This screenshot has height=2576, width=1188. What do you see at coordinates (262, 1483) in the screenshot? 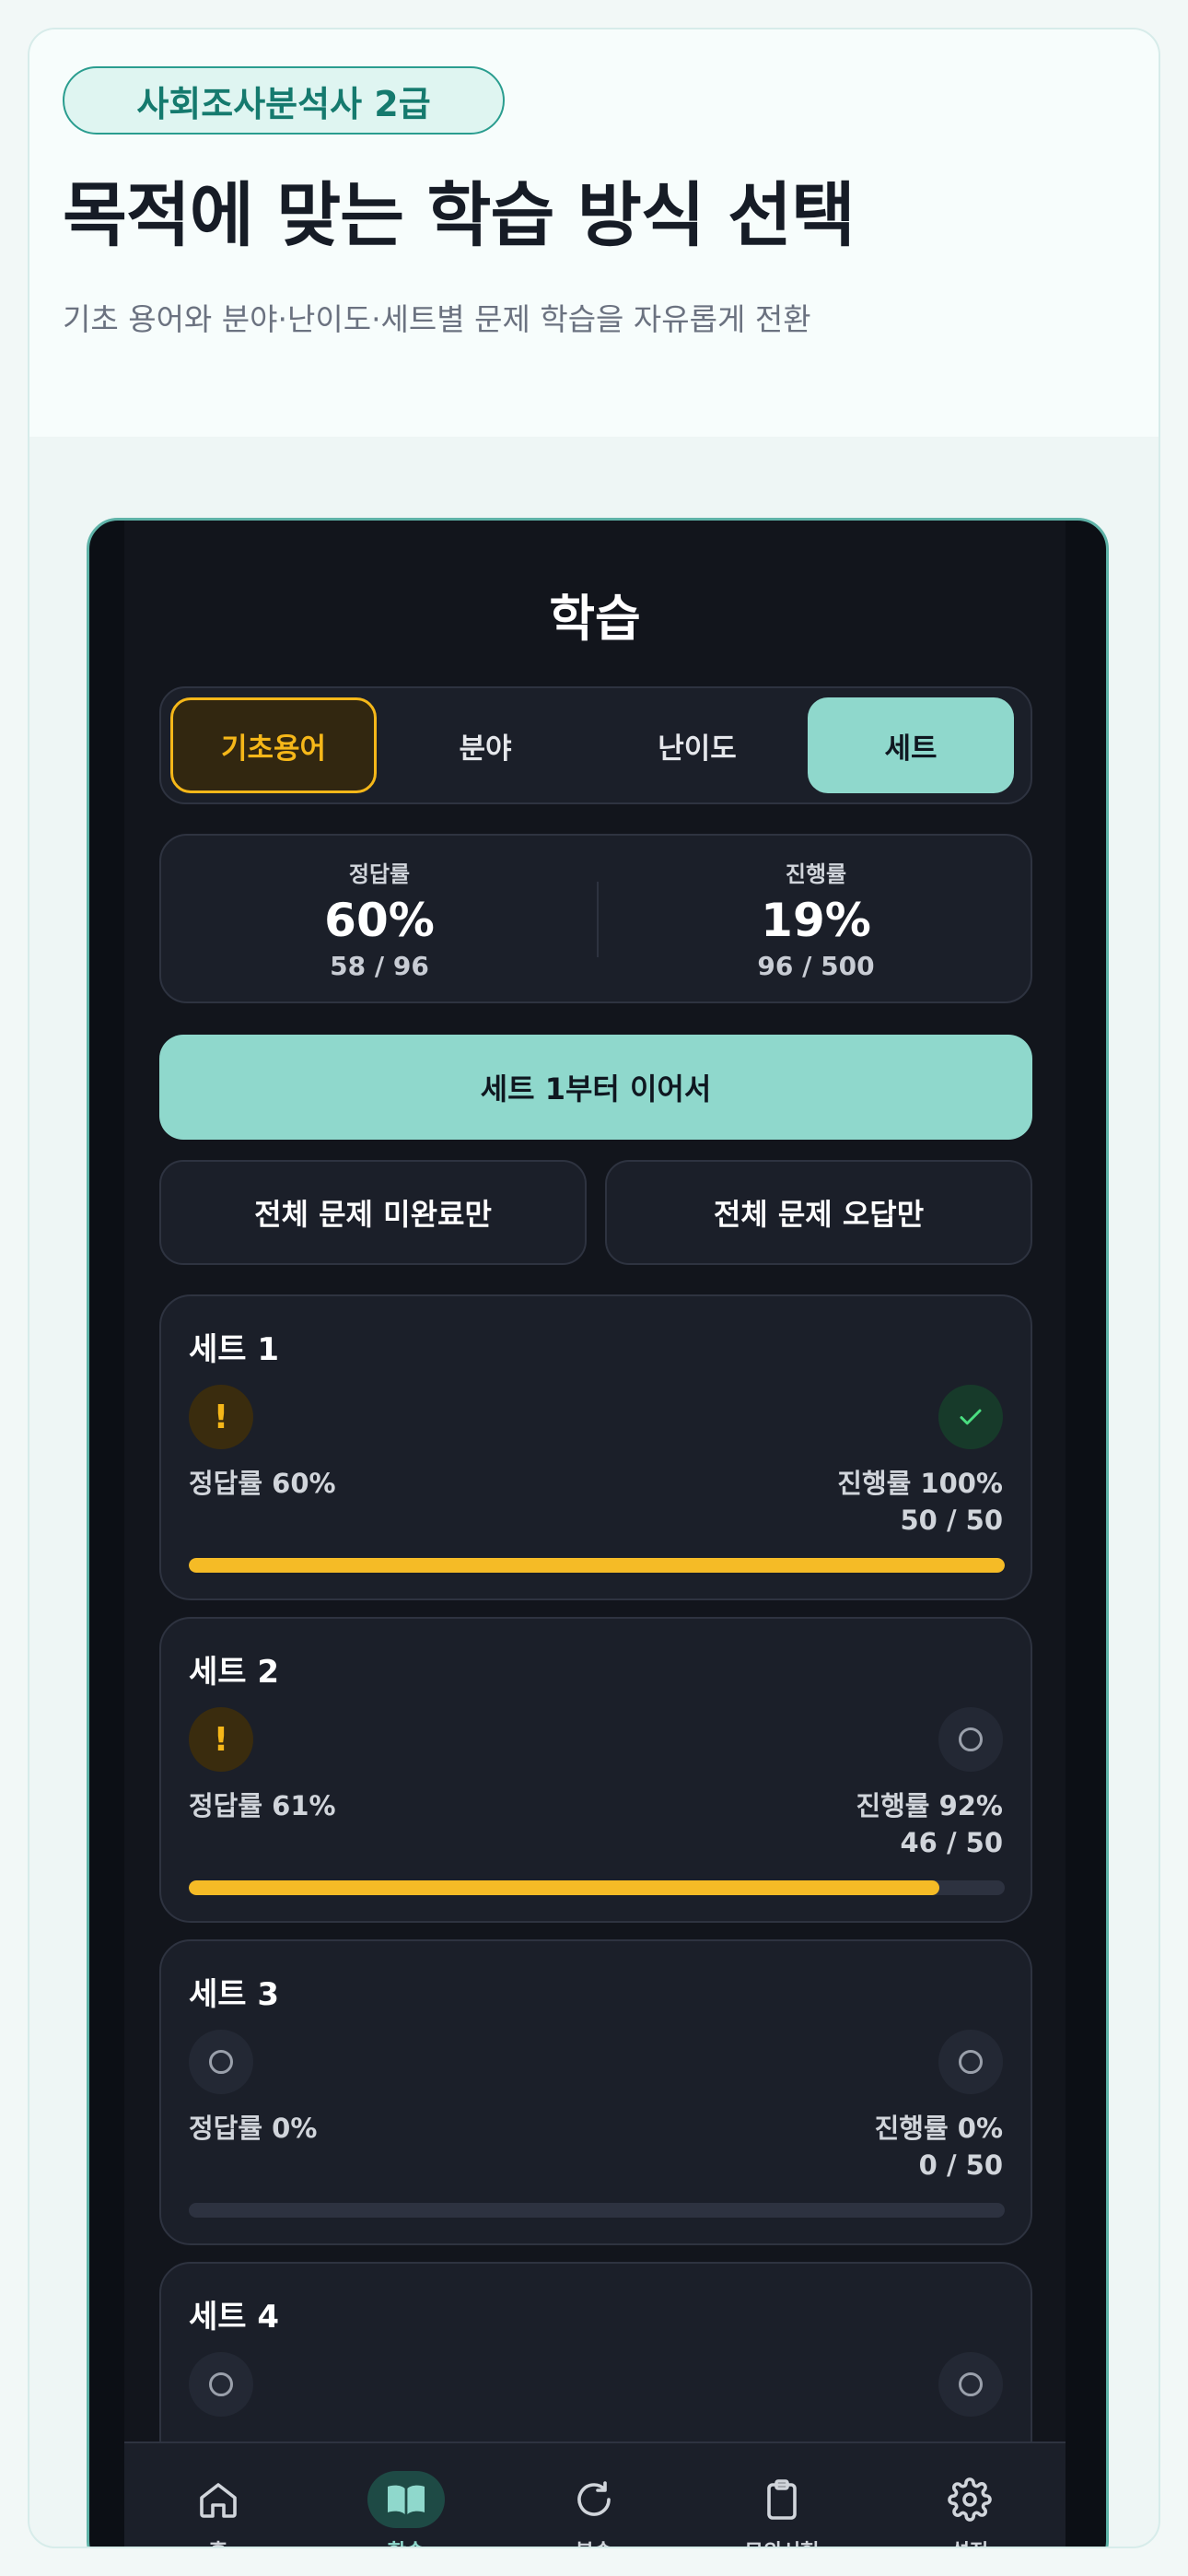
I see `set-accuracy: 정답률 60%` at bounding box center [262, 1483].